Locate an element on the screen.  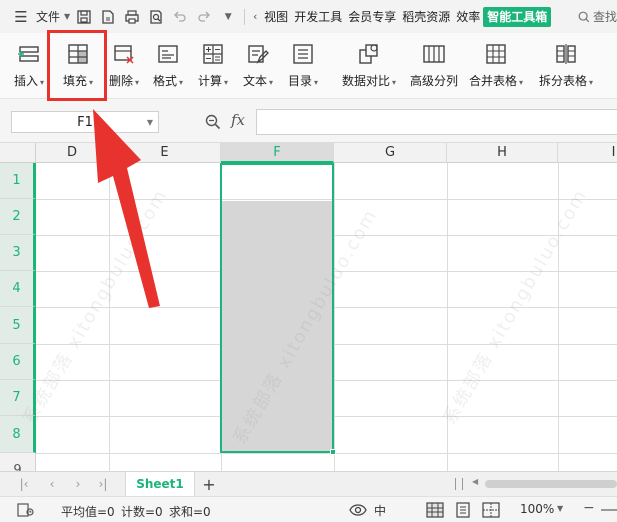
input-method-icon: 中▾ is located at coordinates (383, 512).